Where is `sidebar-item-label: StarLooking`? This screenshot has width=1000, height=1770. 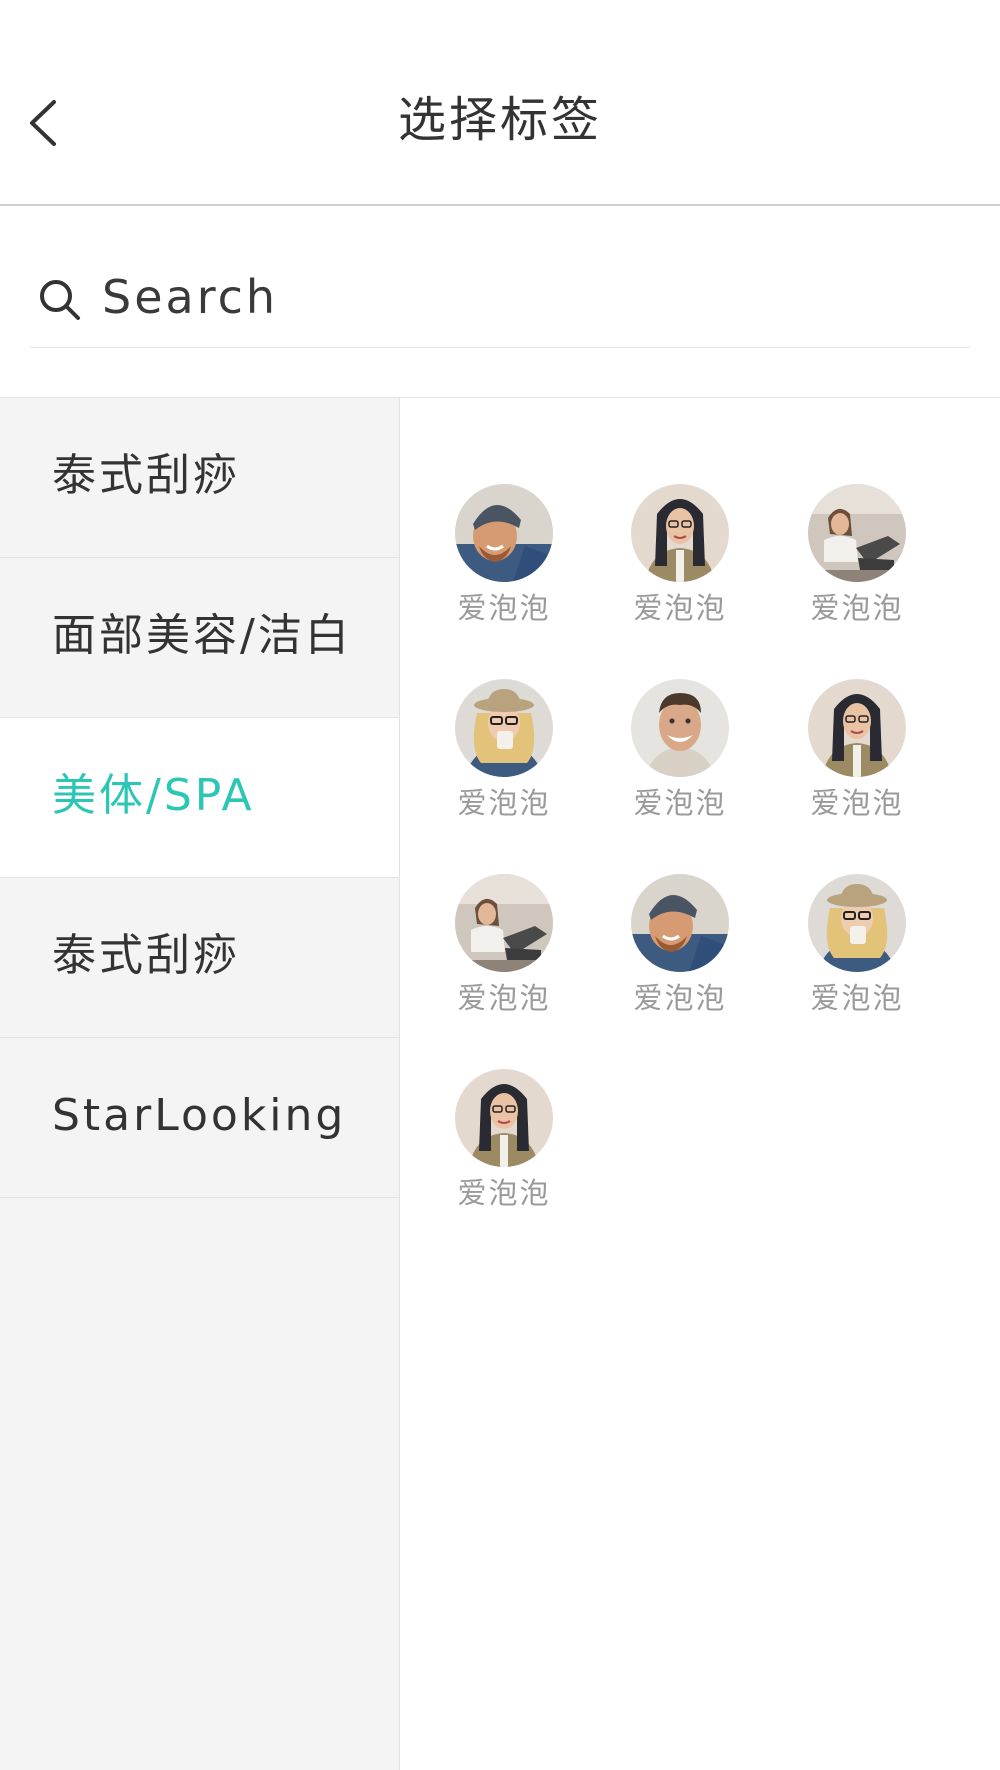
sidebar-item-label: StarLooking is located at coordinates (199, 1115).